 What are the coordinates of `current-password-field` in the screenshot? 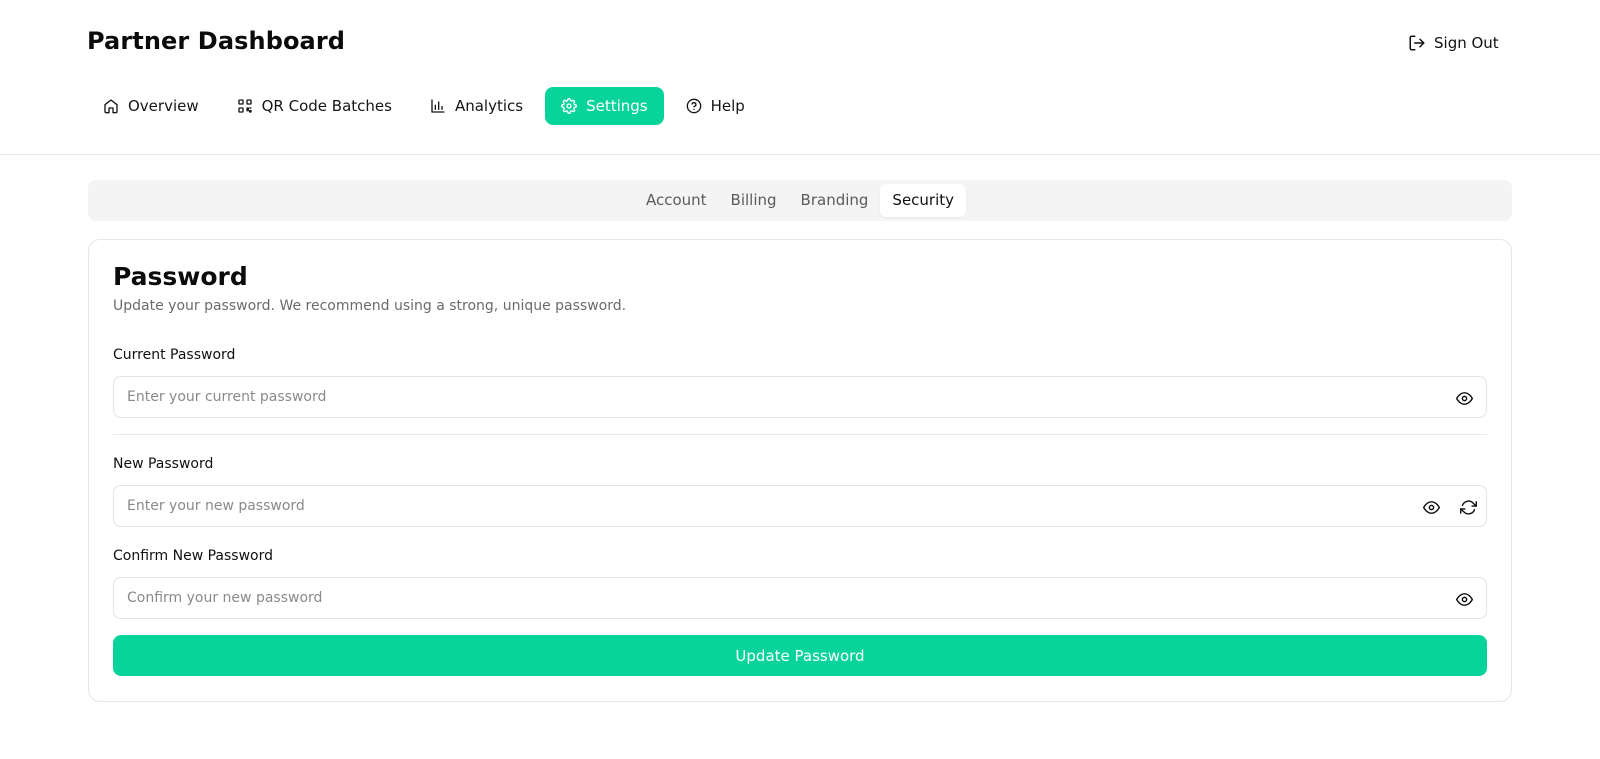 It's located at (800, 397).